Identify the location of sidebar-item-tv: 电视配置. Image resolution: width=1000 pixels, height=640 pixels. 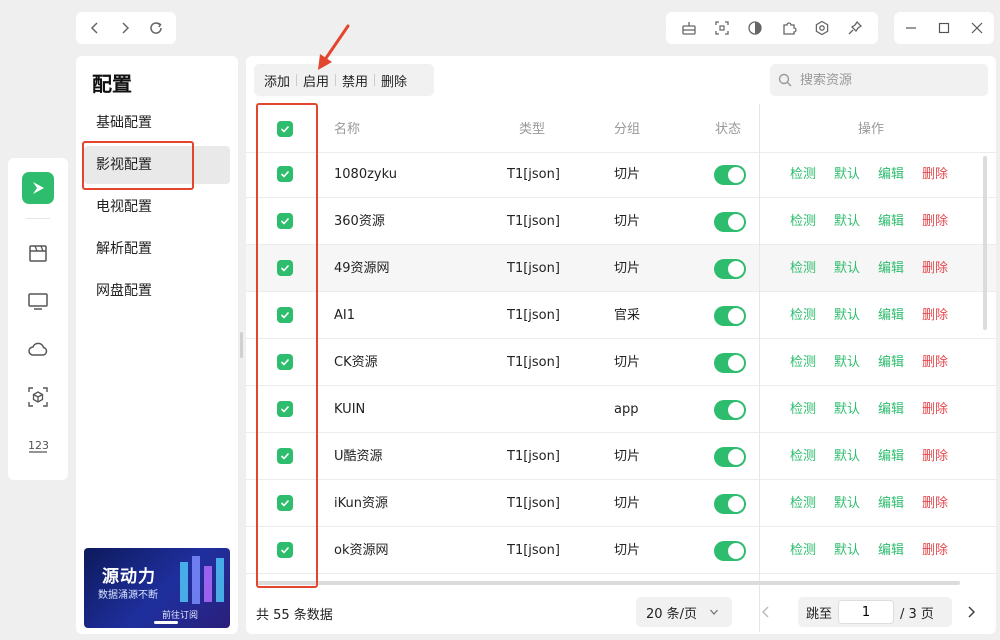
(157, 207).